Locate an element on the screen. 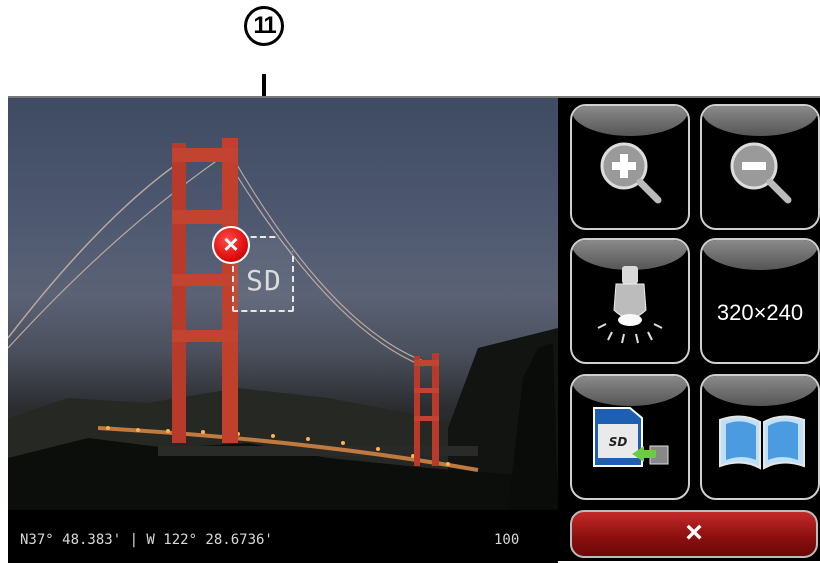 The width and height of the screenshot is (820, 563). callout-marker: 11 is located at coordinates (265, 125).